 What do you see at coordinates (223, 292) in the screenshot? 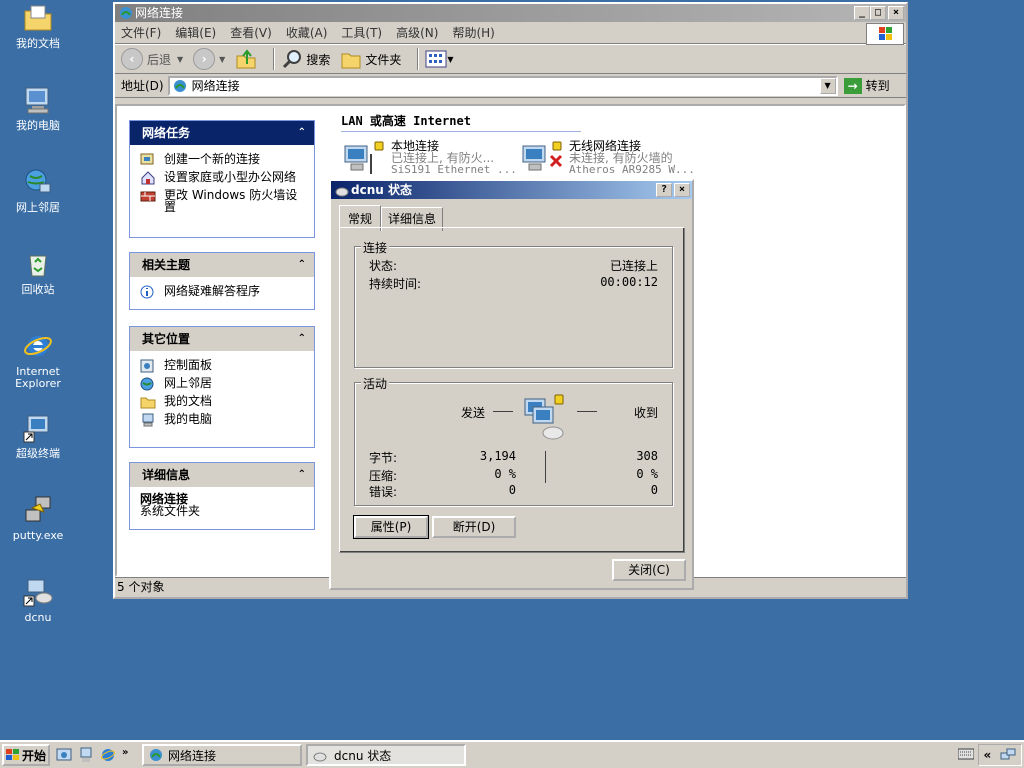
I see `topic-troubleshooter: 网络疑难解答程序` at bounding box center [223, 292].